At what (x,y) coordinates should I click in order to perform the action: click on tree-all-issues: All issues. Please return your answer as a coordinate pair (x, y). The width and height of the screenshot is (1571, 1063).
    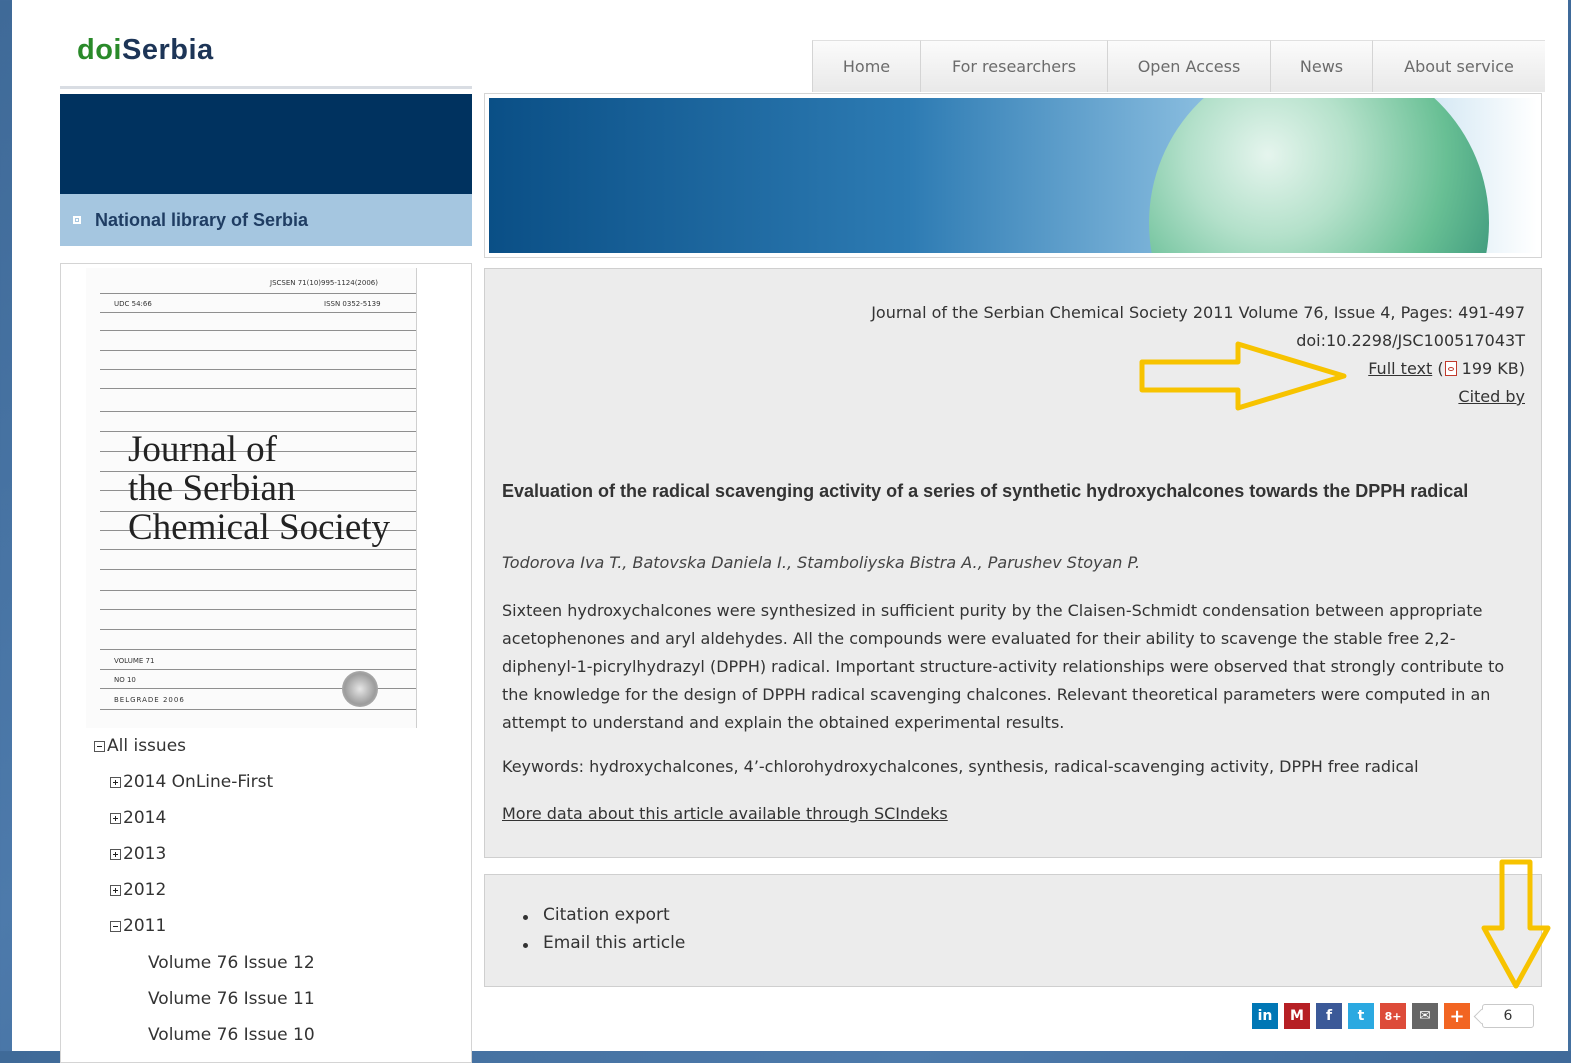
    Looking at the image, I should click on (140, 746).